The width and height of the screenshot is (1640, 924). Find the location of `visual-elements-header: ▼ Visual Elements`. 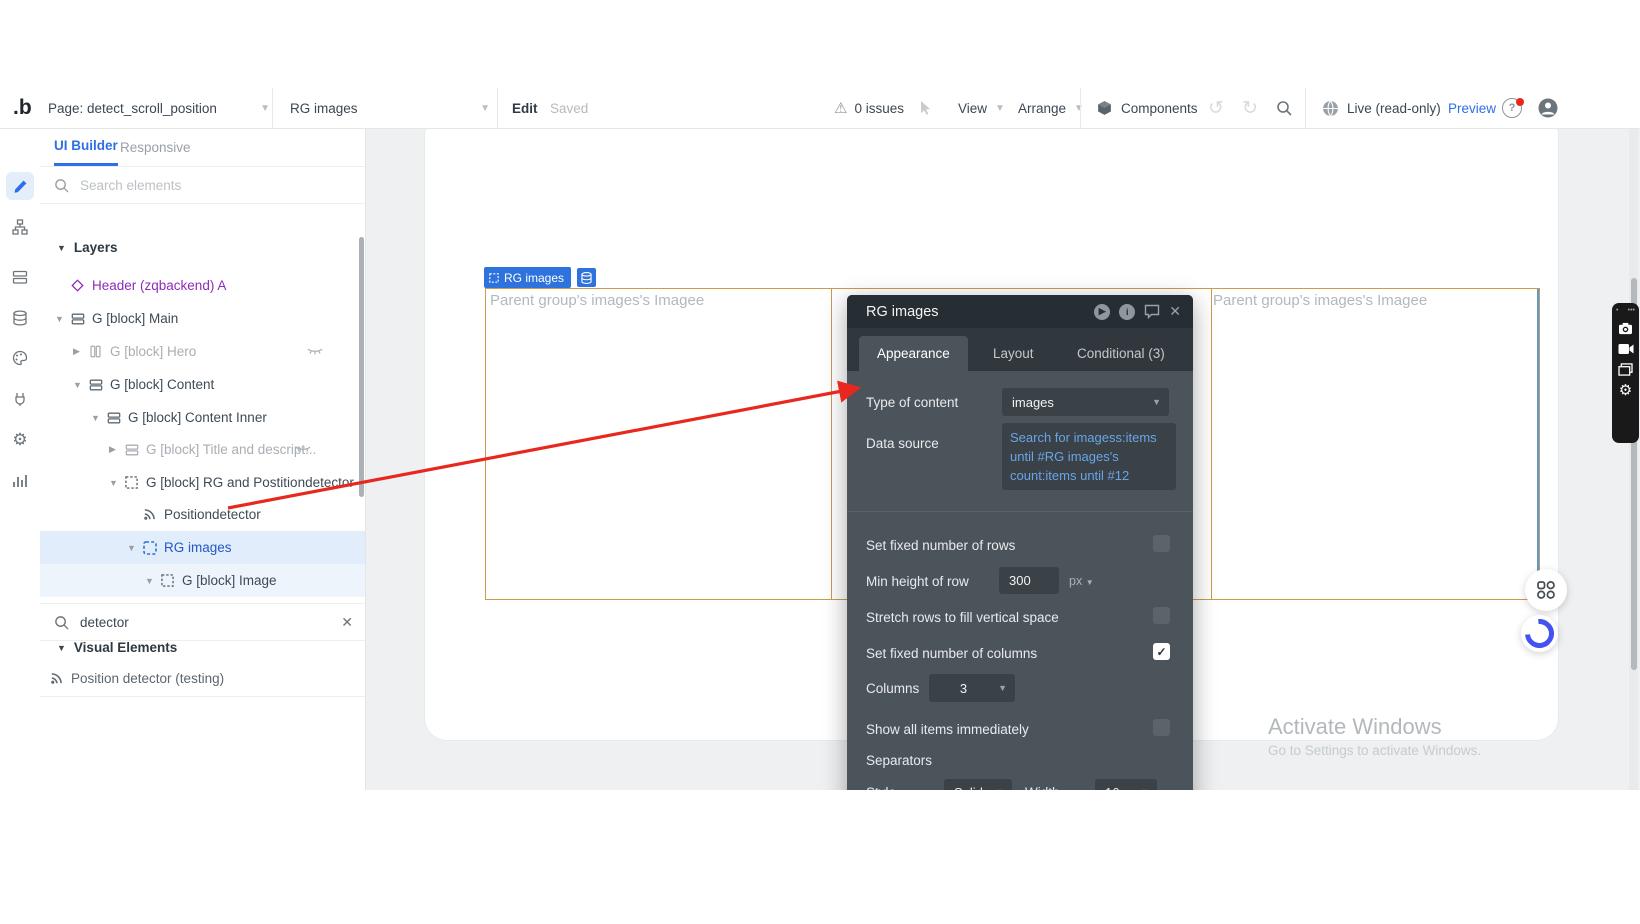

visual-elements-header: ▼ Visual Elements is located at coordinates (117, 647).